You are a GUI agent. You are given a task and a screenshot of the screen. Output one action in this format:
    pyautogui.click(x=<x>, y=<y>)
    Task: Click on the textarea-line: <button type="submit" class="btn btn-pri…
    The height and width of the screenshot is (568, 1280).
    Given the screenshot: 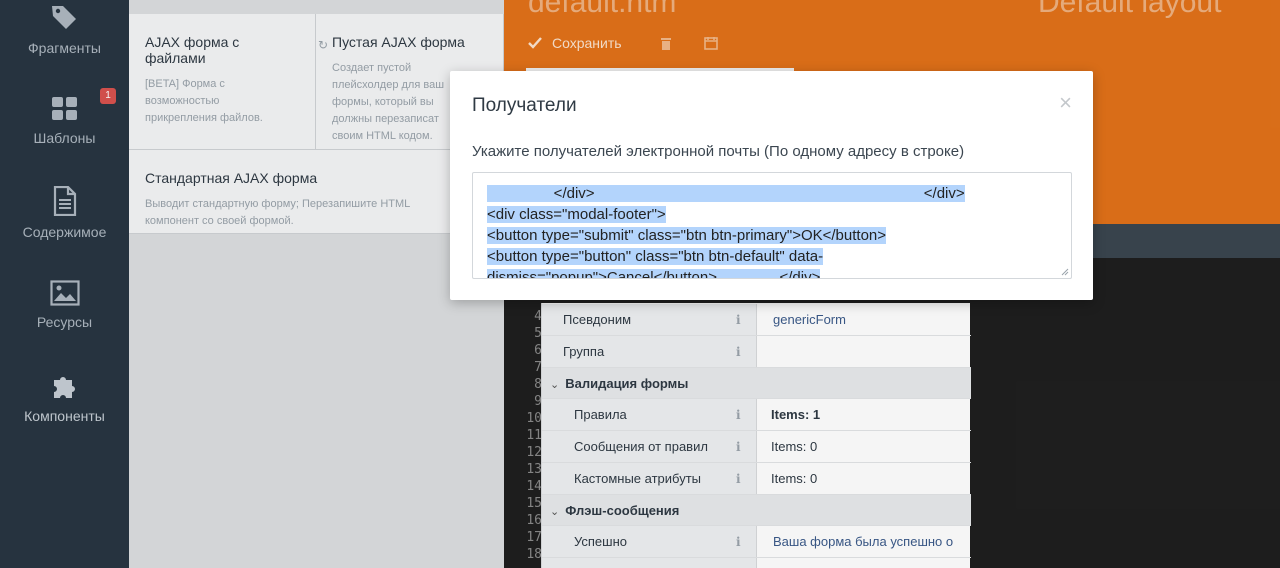 What is the action you would take?
    pyautogui.click(x=687, y=235)
    